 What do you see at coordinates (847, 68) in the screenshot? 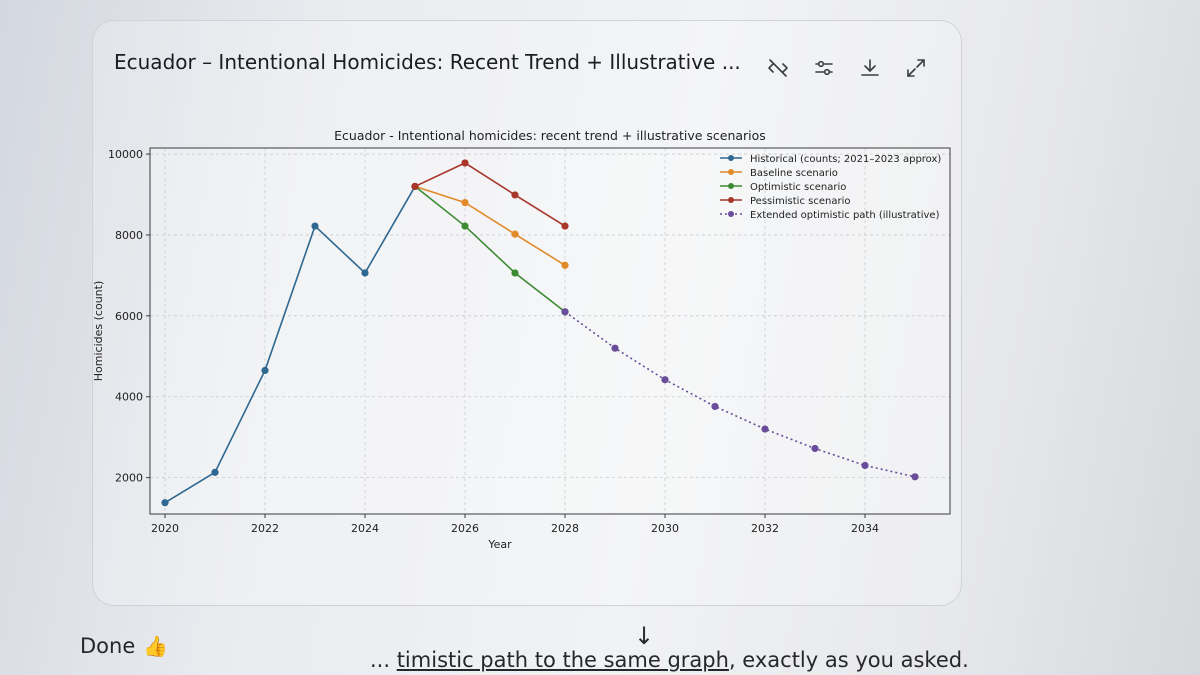
I see `card-toolbar` at bounding box center [847, 68].